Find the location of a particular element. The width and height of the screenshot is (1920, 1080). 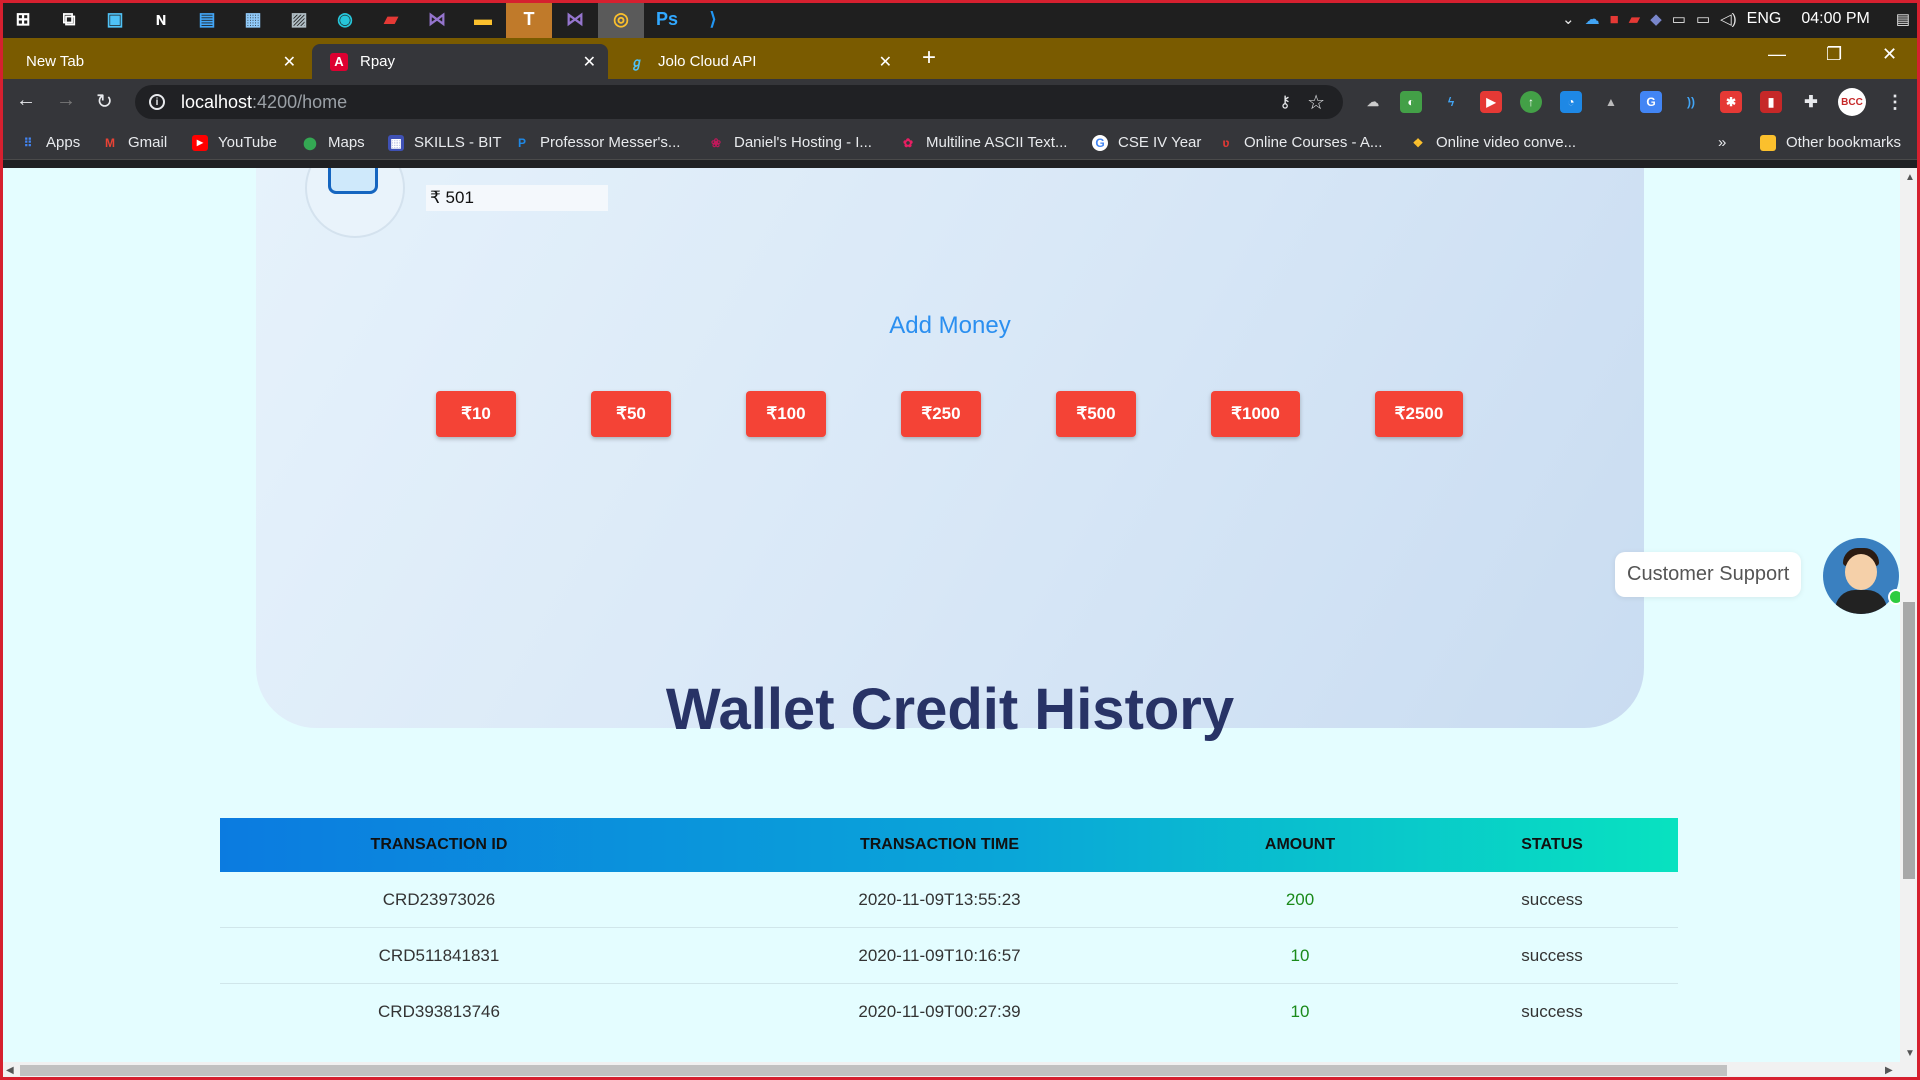

address-bar: i localhost:4200/home ⚷ ☆ is located at coordinates (739, 102).